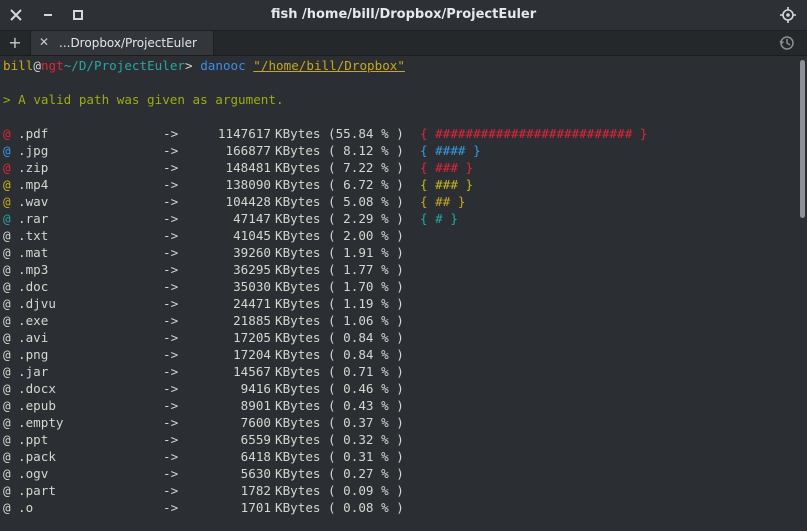 This screenshot has width=807, height=531. I want to click on row-extension: .docx, so click(37, 388).